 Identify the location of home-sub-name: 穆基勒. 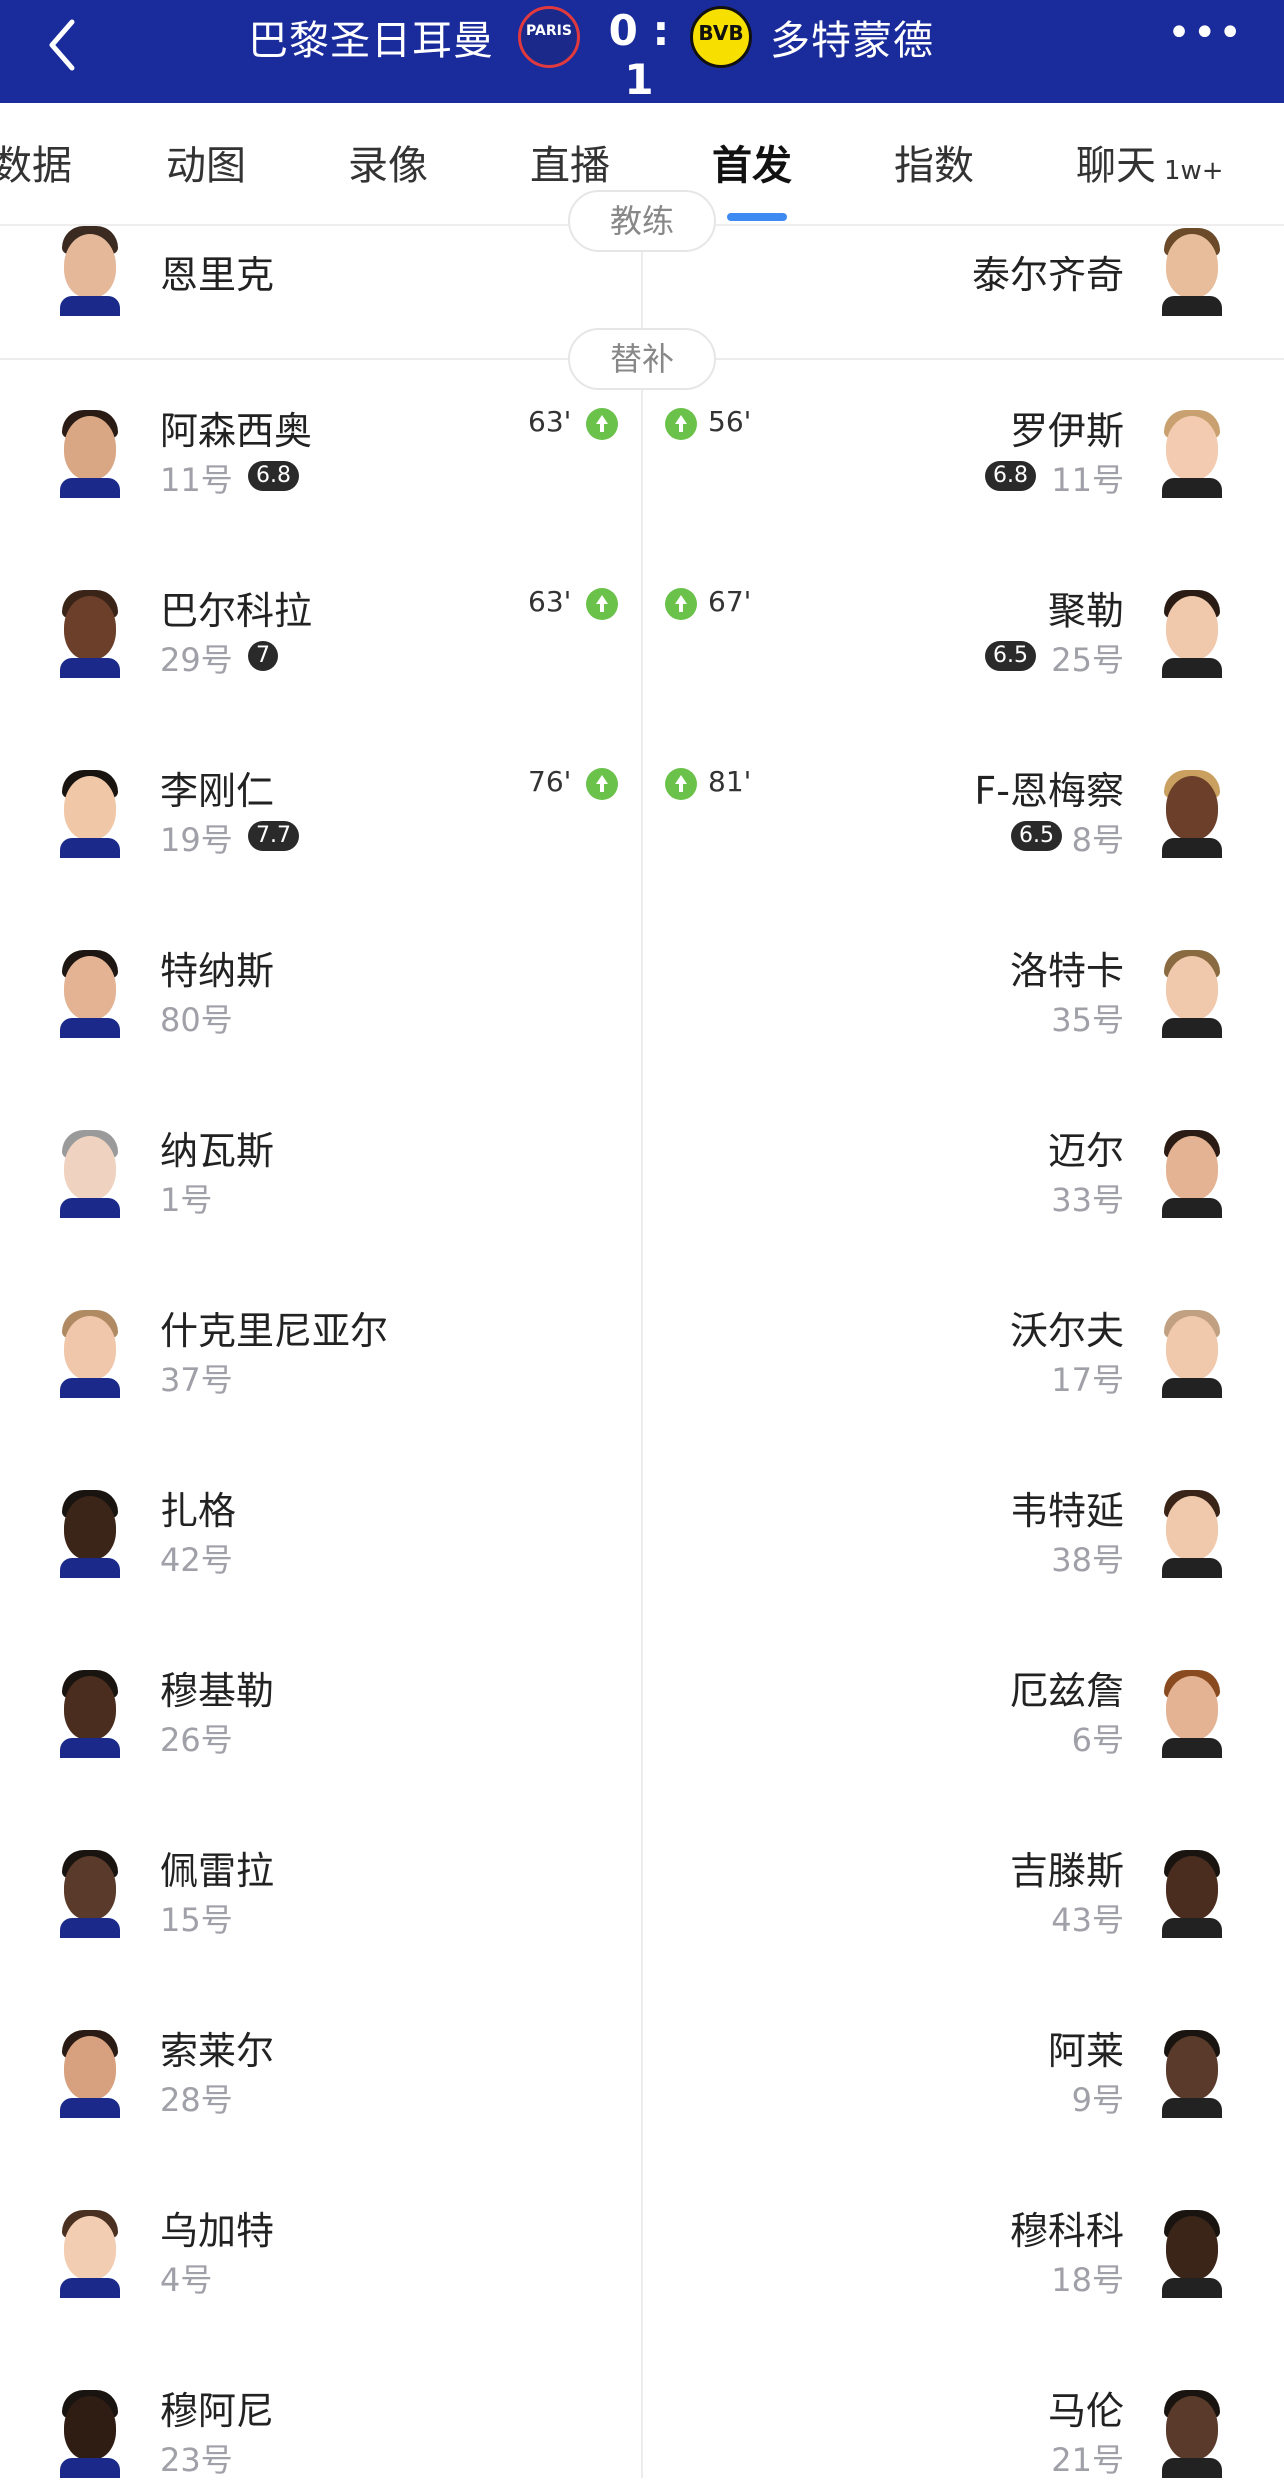
(217, 1687).